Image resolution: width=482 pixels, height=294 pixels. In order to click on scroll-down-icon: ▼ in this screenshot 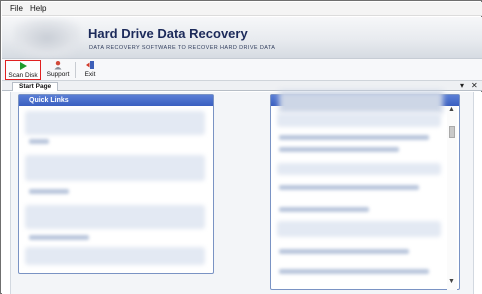, I will do `click(451, 281)`.